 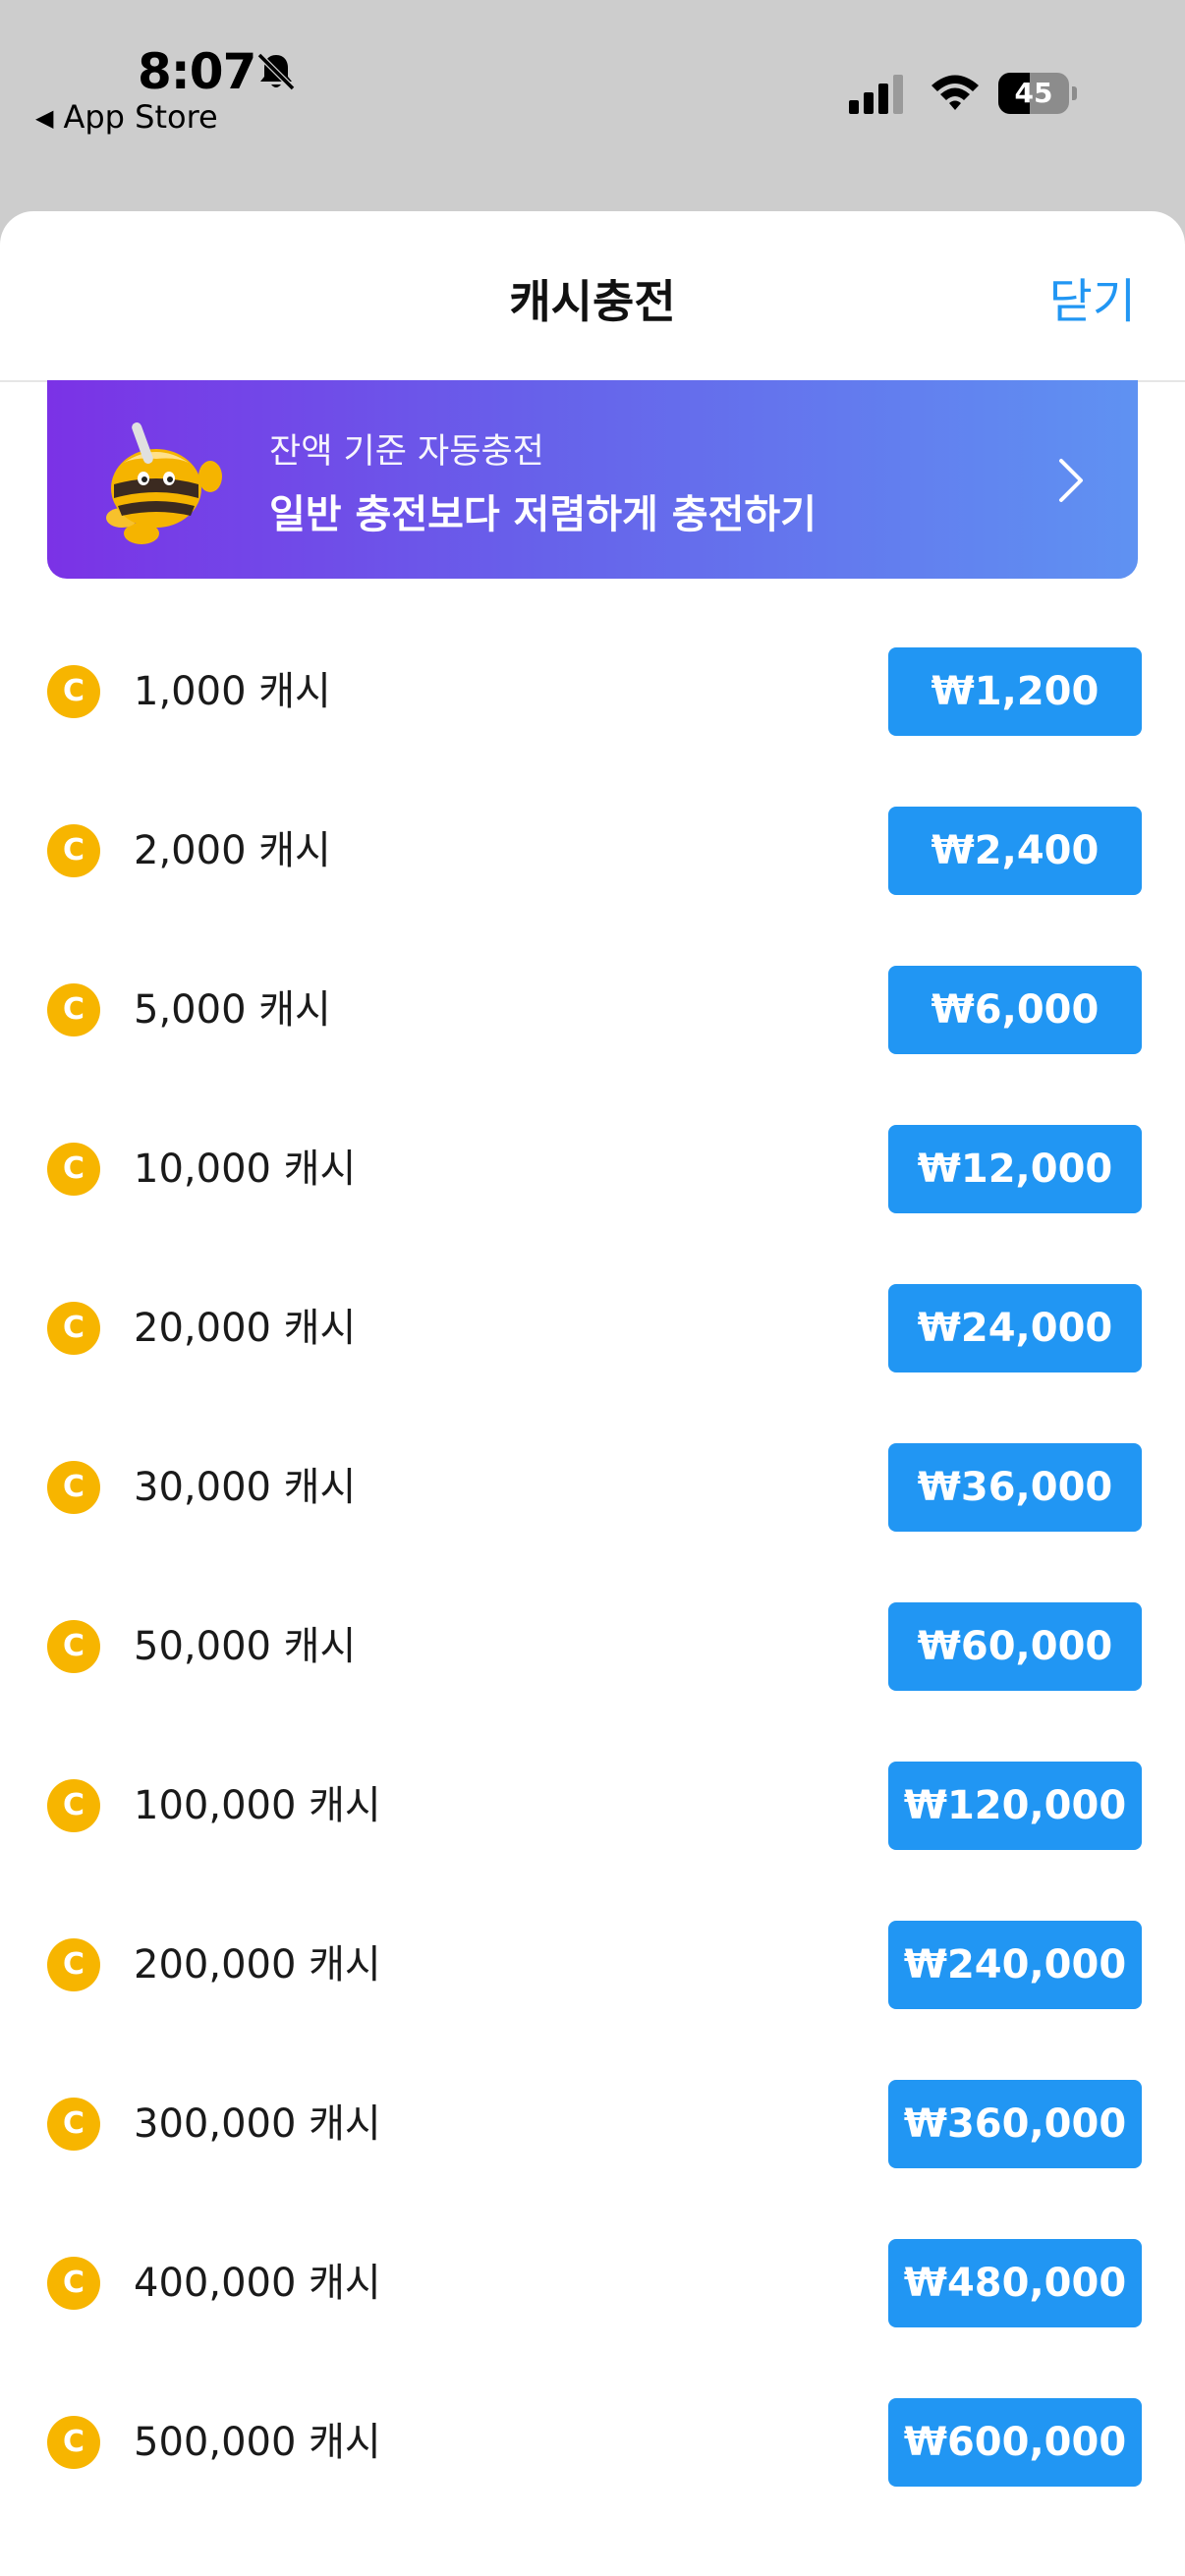 I want to click on cash-package-row: C 2,000 캐시 ₩2,400, so click(x=592, y=856).